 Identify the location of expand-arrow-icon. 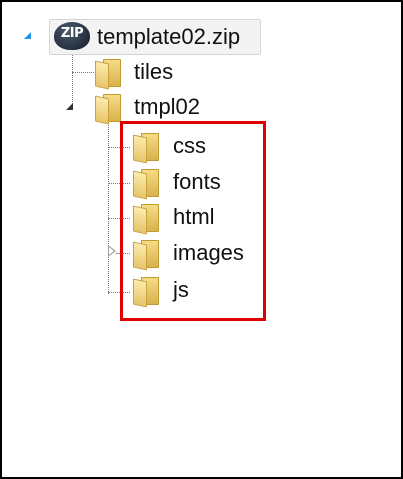
(112, 251).